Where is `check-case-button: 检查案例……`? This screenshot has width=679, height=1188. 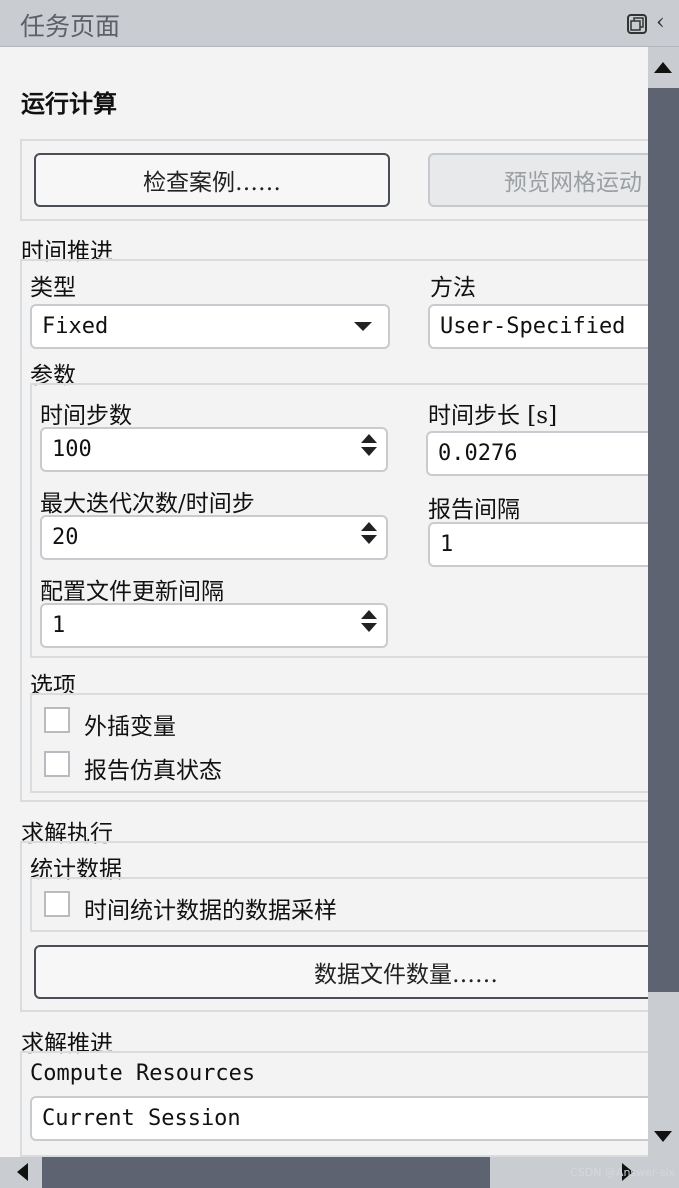 check-case-button: 检查案例…… is located at coordinates (212, 180).